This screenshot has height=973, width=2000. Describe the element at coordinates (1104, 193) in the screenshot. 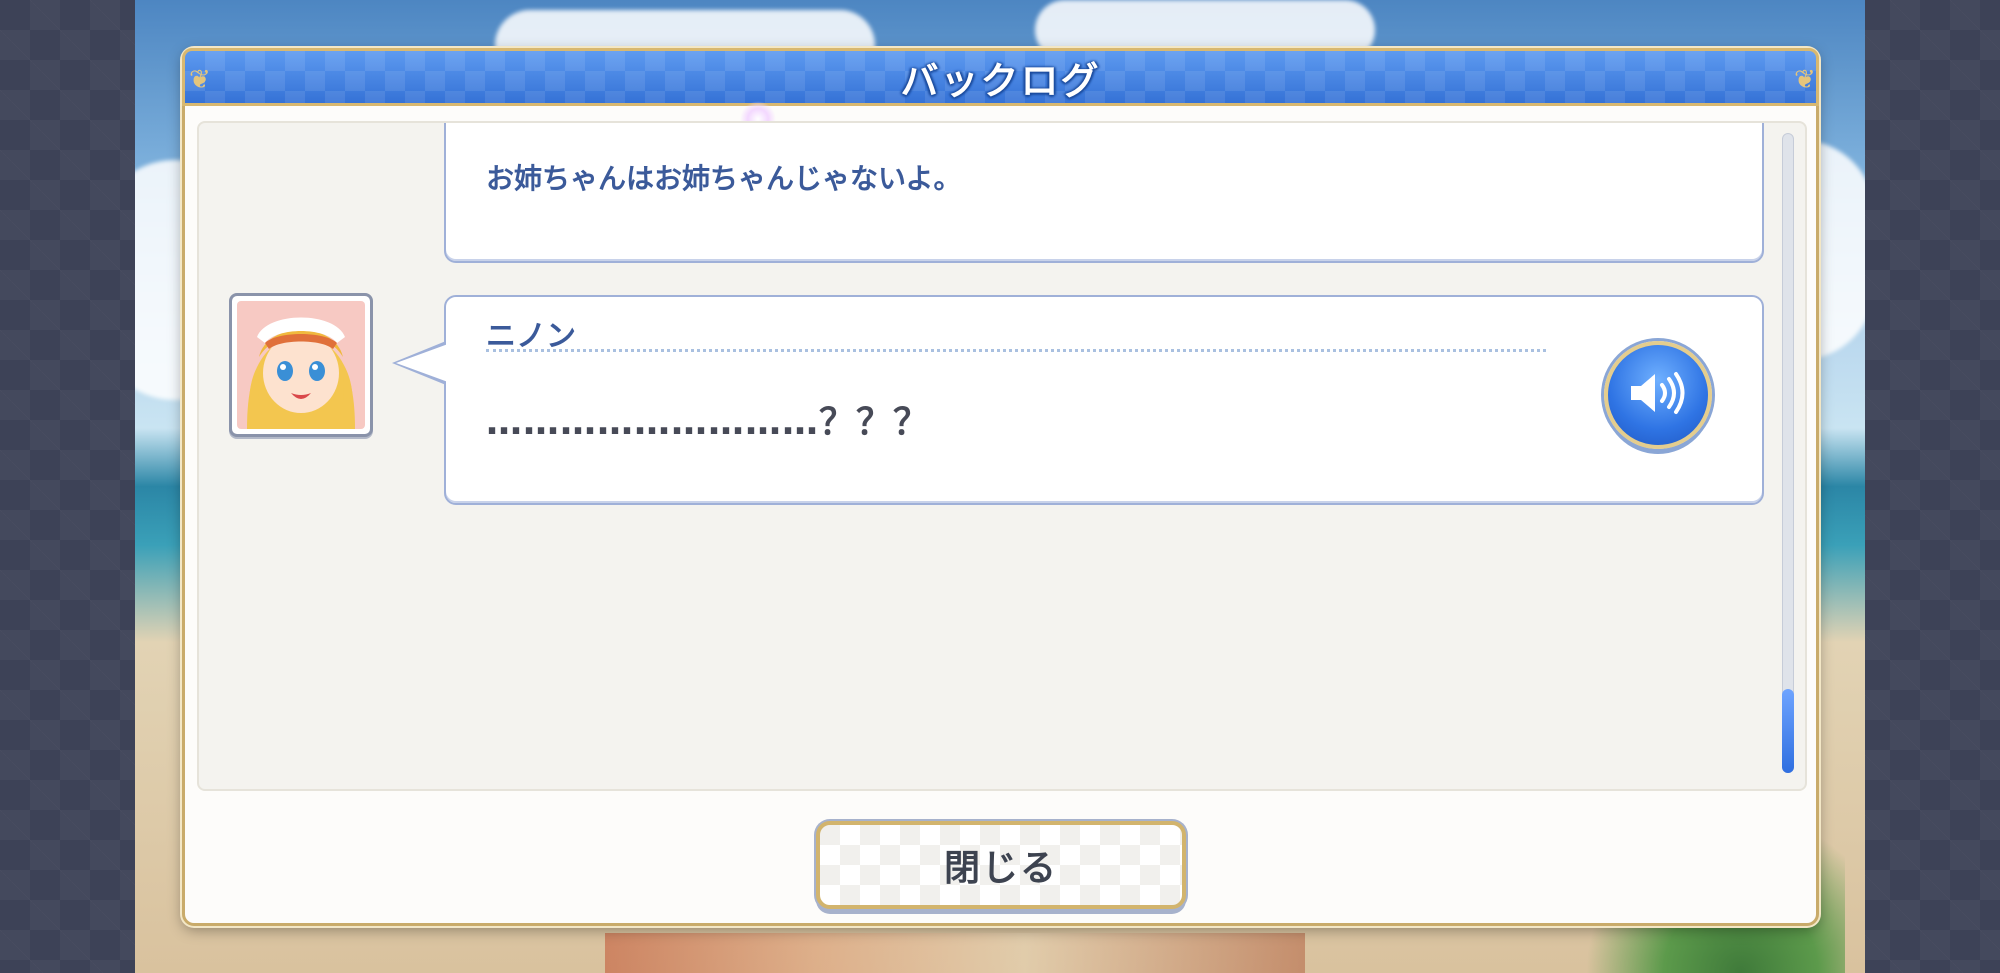

I see `log-entry: お姉ちゃんはお姉ちゃんじゃないよ。` at that location.